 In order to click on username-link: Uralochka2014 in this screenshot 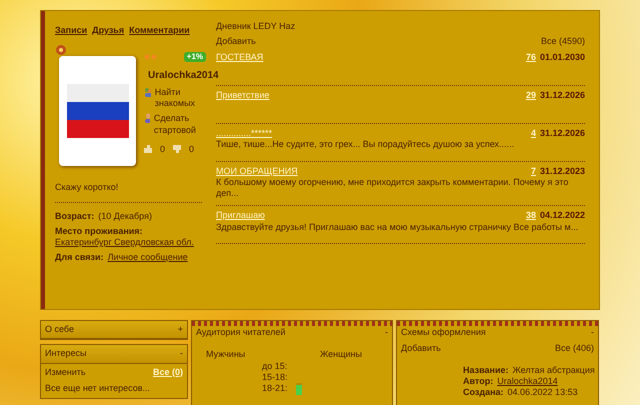, I will do `click(183, 76)`.